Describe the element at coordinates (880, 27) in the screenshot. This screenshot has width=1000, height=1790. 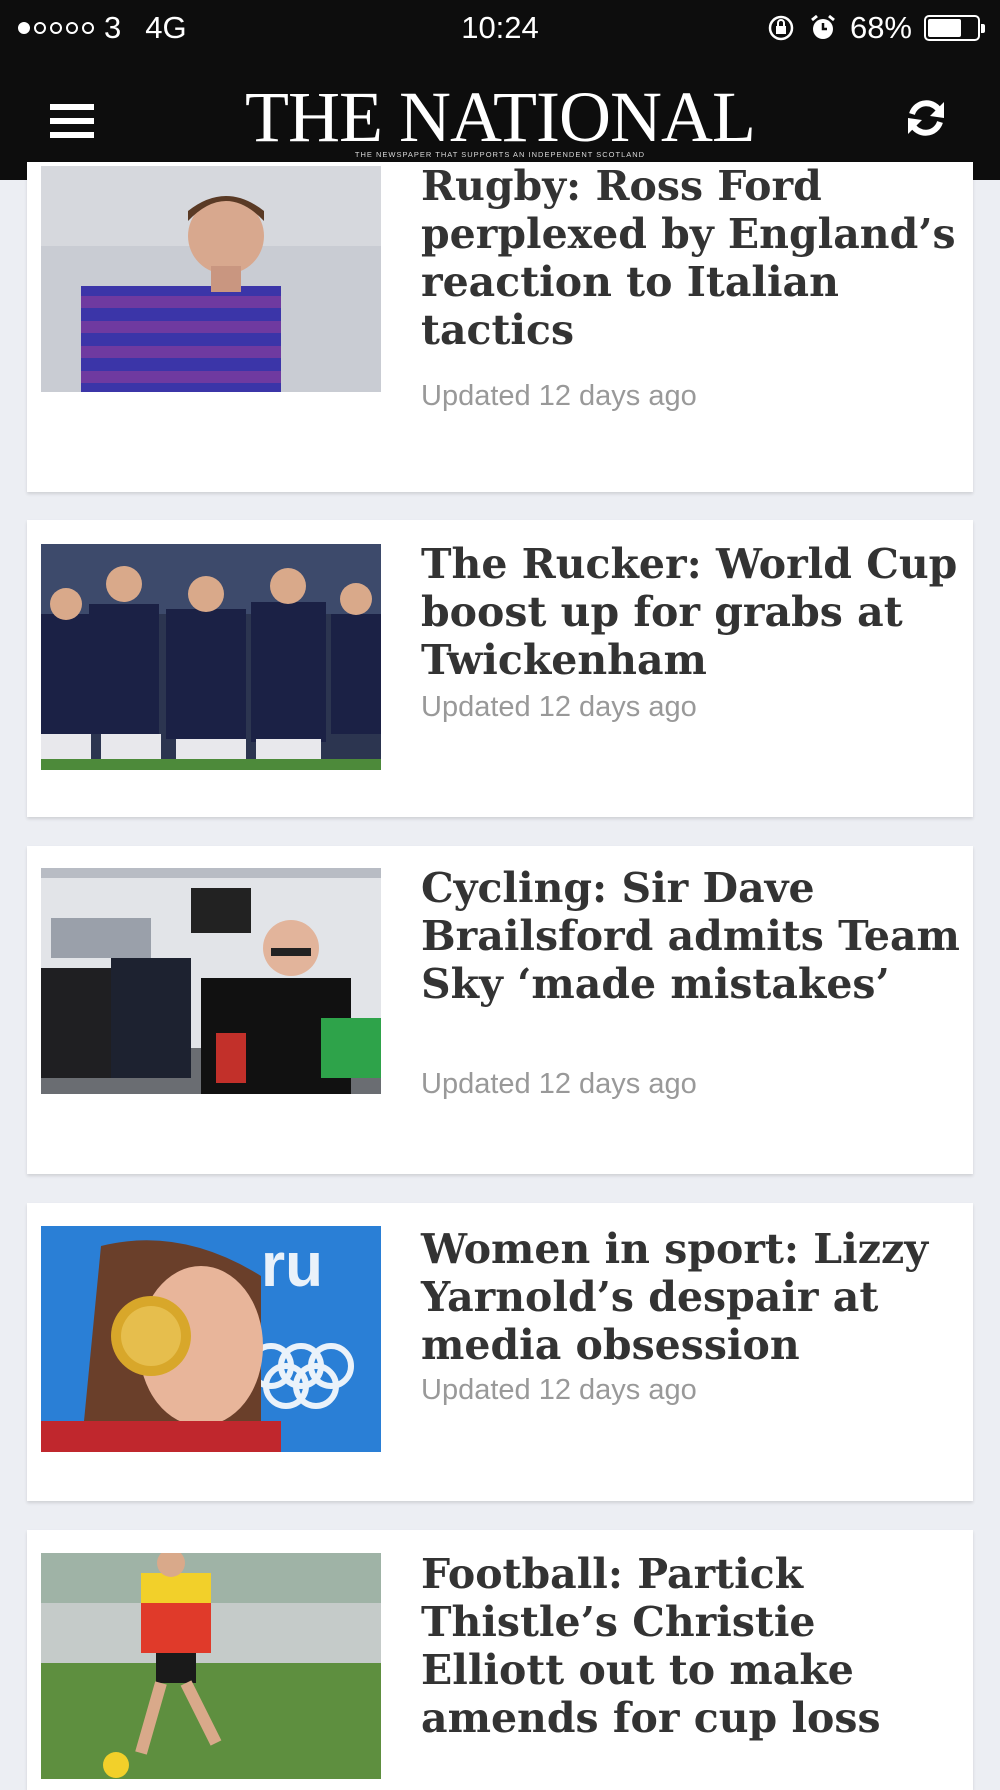
I see `battery-percentage: 68%` at that location.